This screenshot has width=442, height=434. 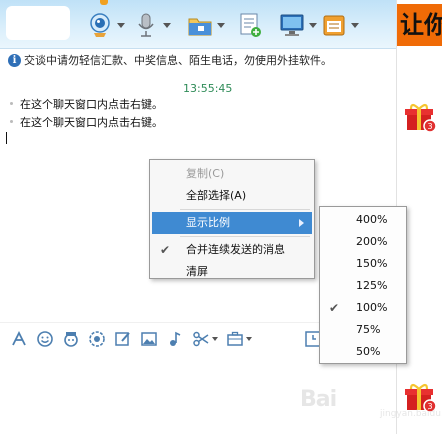 I want to click on zoom-option-150: 150%, so click(x=363, y=264).